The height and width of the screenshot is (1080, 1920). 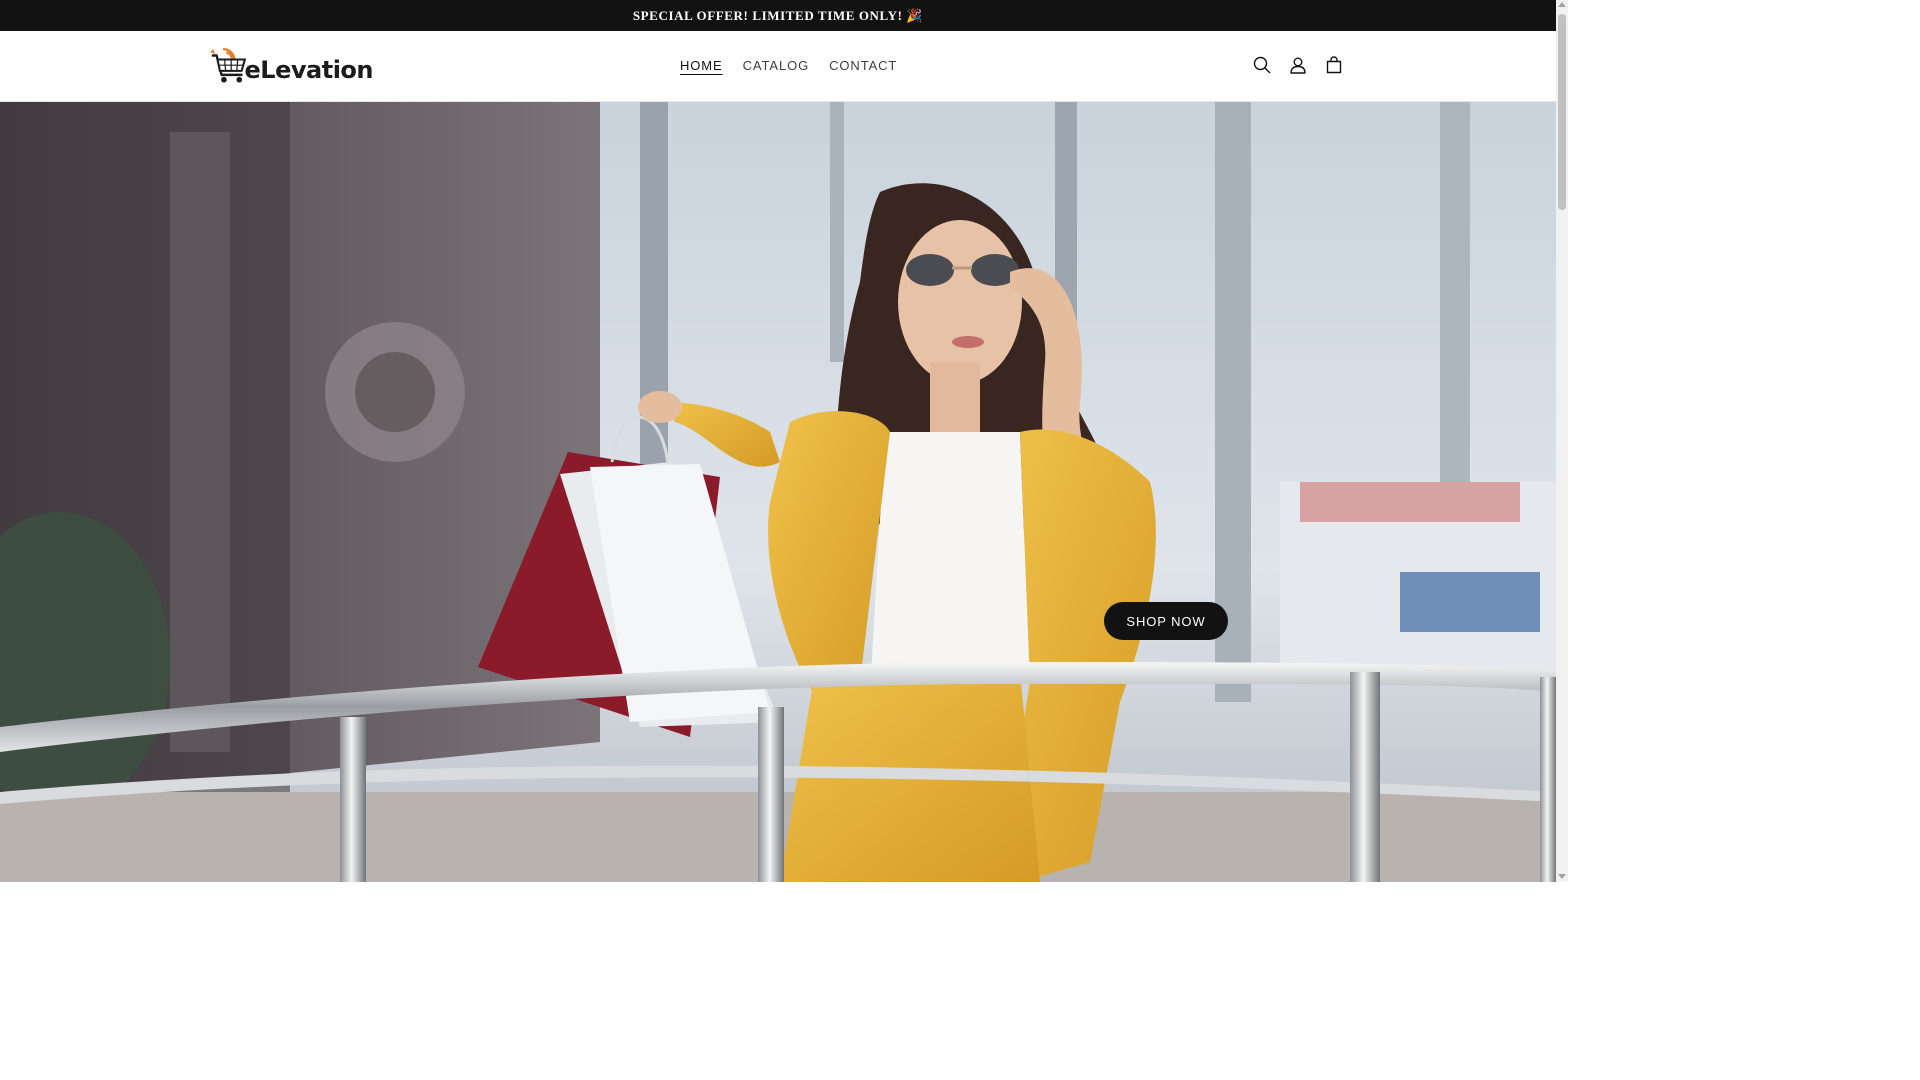 I want to click on search-button, so click(x=1262, y=65).